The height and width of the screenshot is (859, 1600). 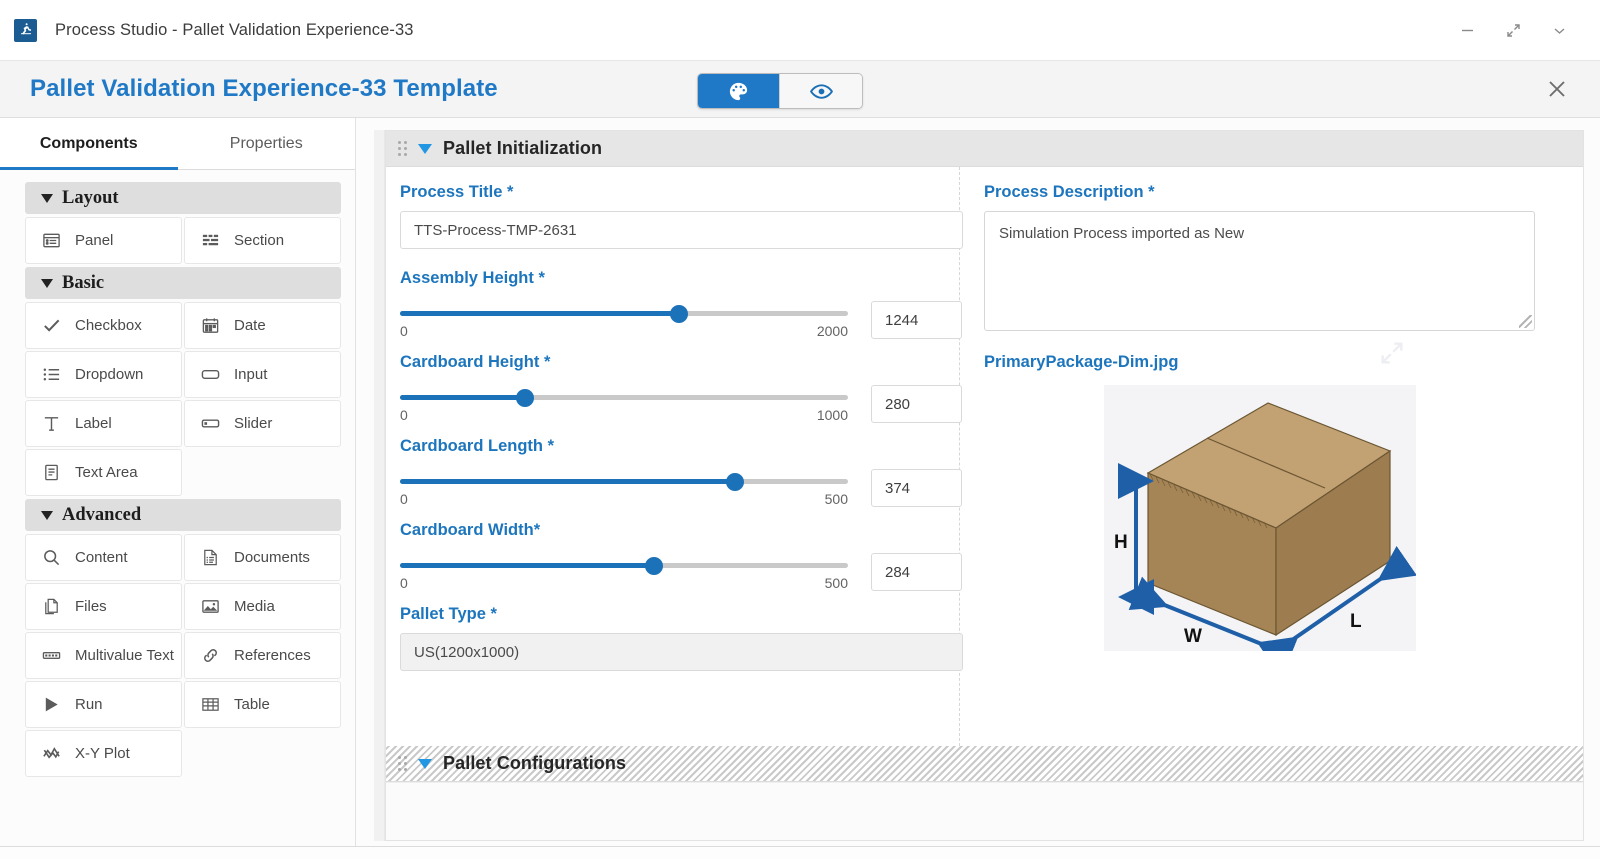 I want to click on input-icon, so click(x=210, y=374).